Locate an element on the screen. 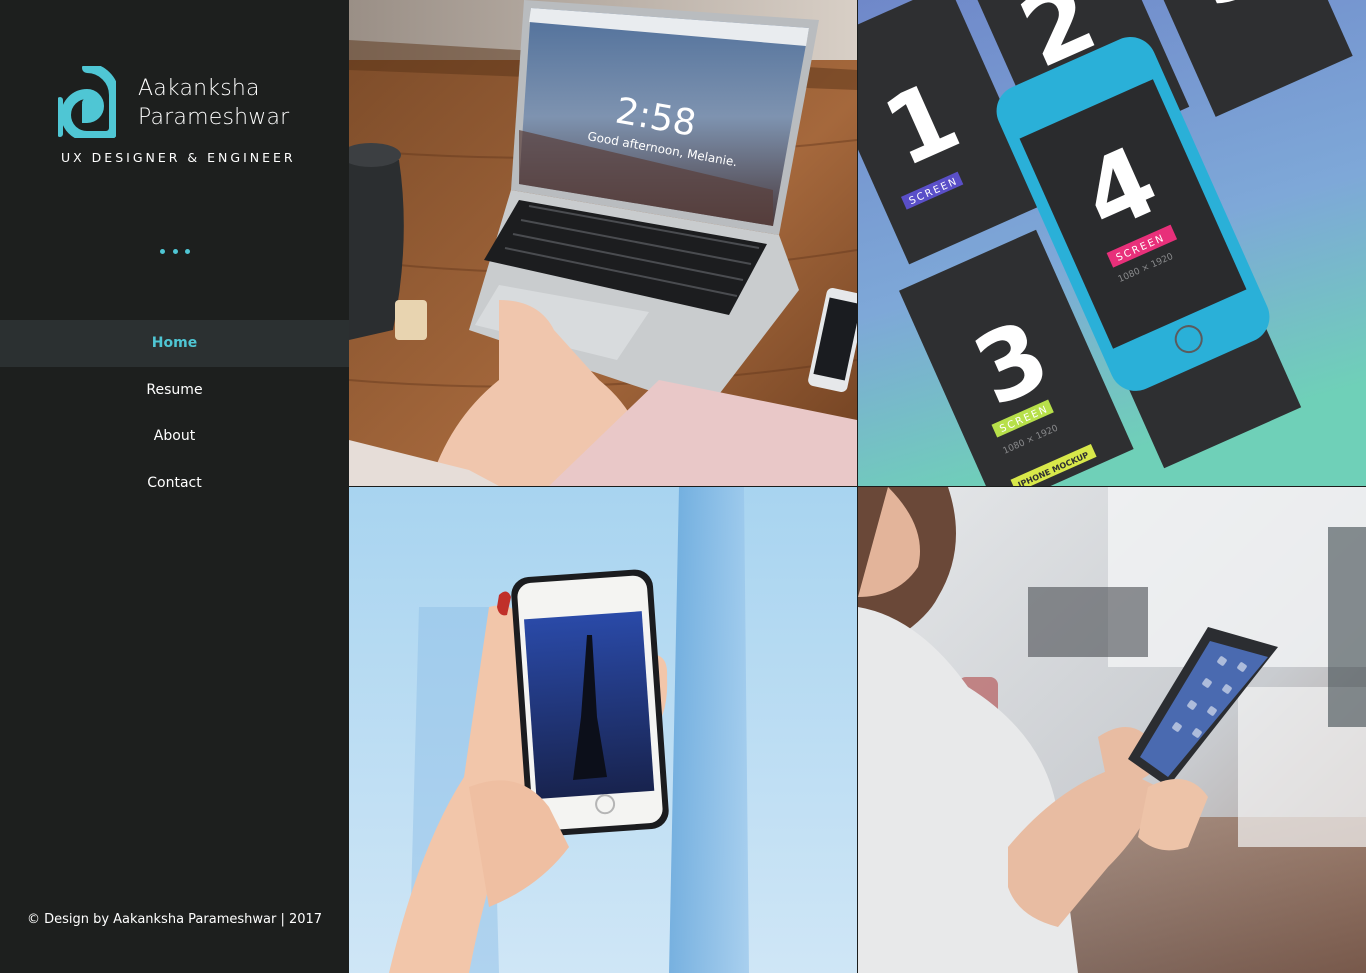  brand-last-name: Parameshwar is located at coordinates (214, 117).